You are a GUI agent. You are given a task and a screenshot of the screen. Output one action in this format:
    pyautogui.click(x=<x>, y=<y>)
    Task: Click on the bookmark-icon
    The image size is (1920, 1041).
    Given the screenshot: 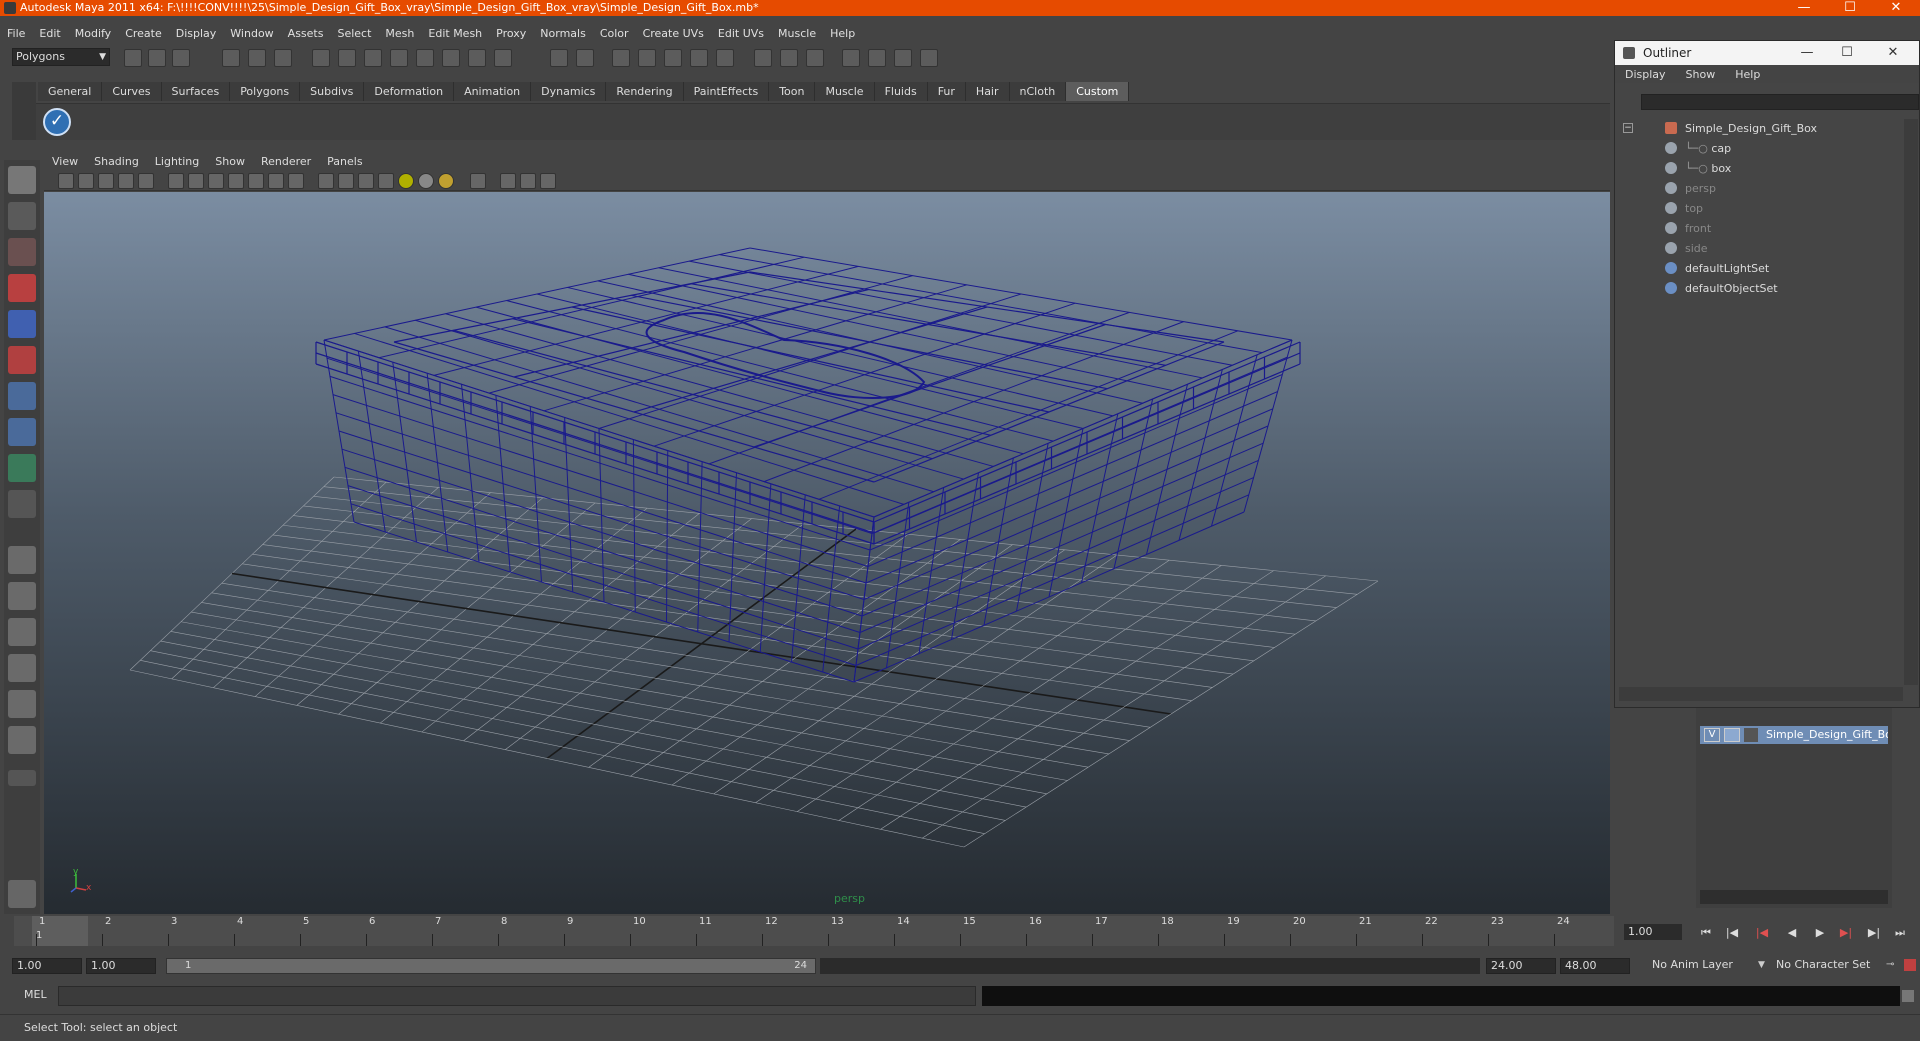 What is the action you would take?
    pyautogui.click(x=106, y=181)
    